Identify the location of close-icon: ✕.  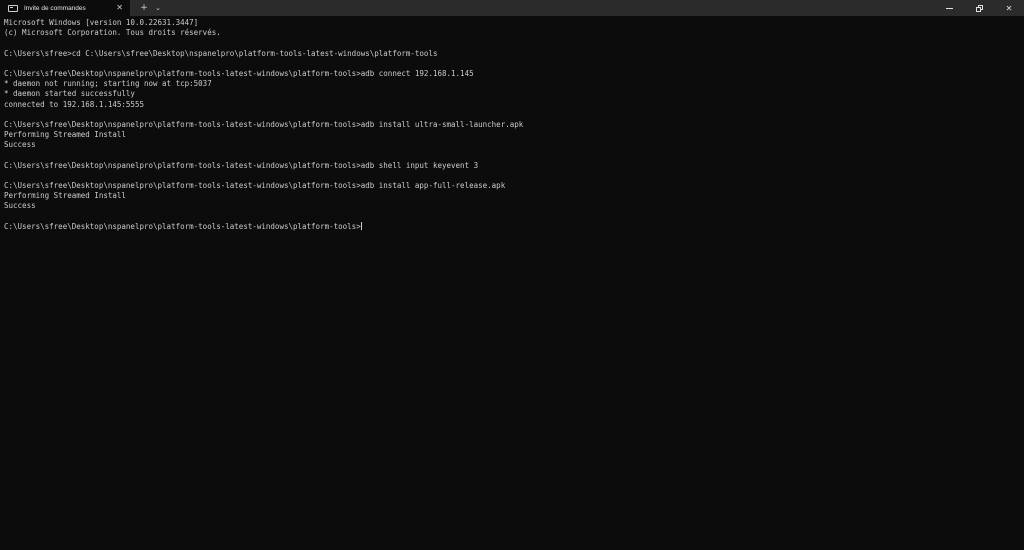
(1009, 8).